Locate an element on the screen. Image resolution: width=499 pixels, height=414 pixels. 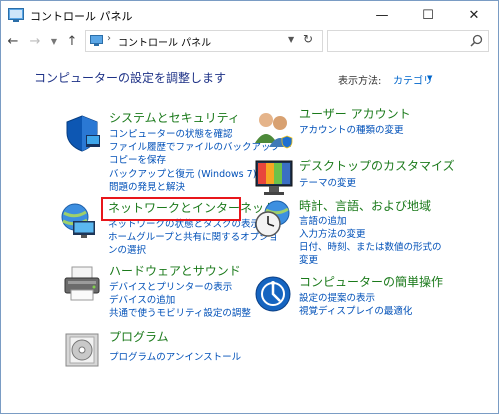
view-by-label: 表示方法: is located at coordinates (360, 81).